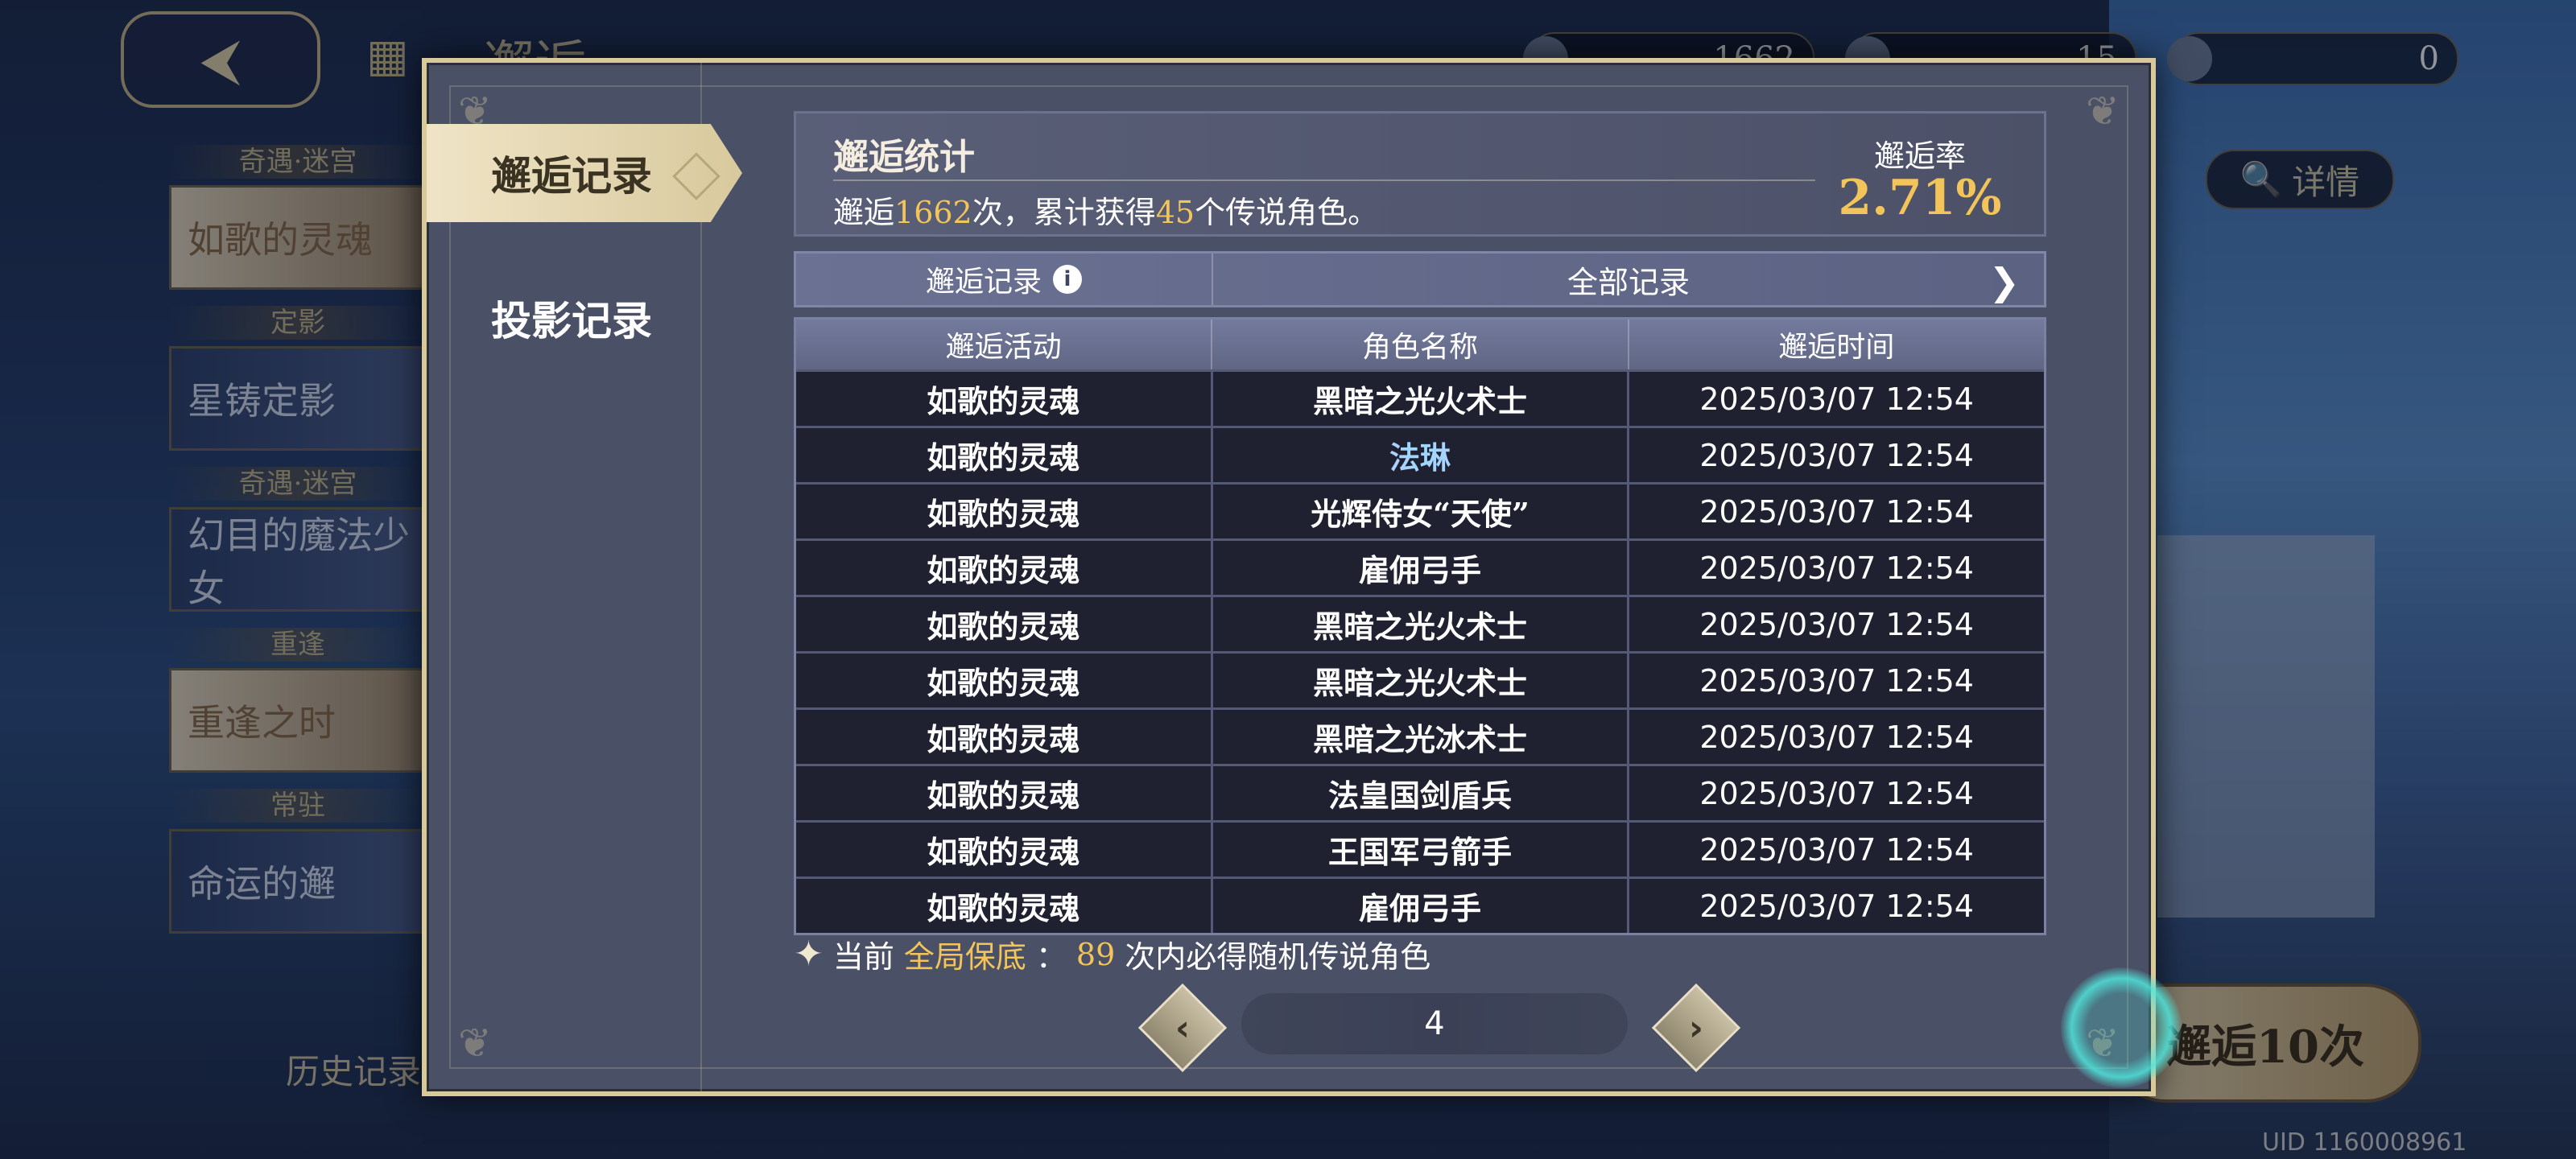 This screenshot has width=2576, height=1159. What do you see at coordinates (1836, 347) in the screenshot?
I see `column-header: 邂逅时间` at bounding box center [1836, 347].